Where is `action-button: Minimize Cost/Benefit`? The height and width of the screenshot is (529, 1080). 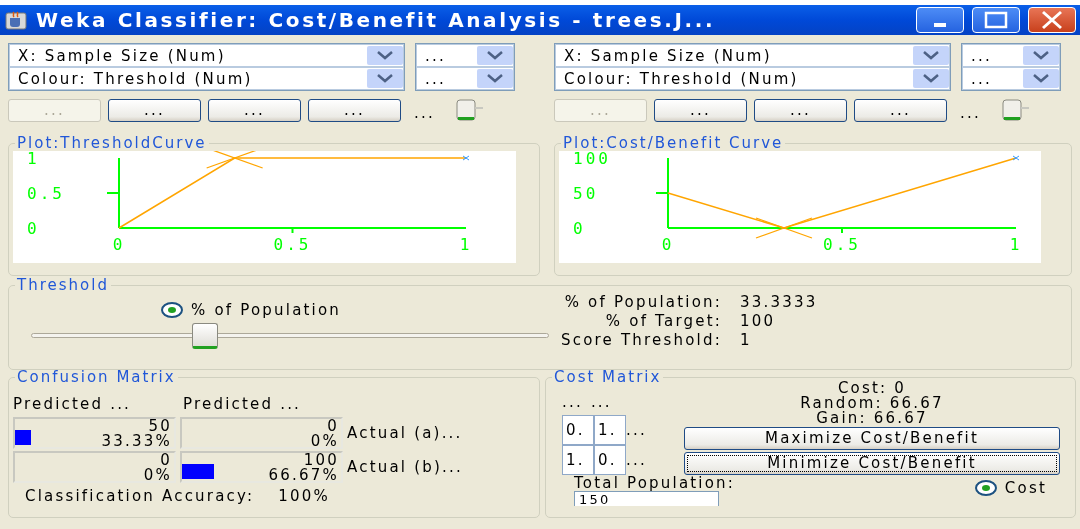
action-button: Minimize Cost/Benefit is located at coordinates (872, 463).